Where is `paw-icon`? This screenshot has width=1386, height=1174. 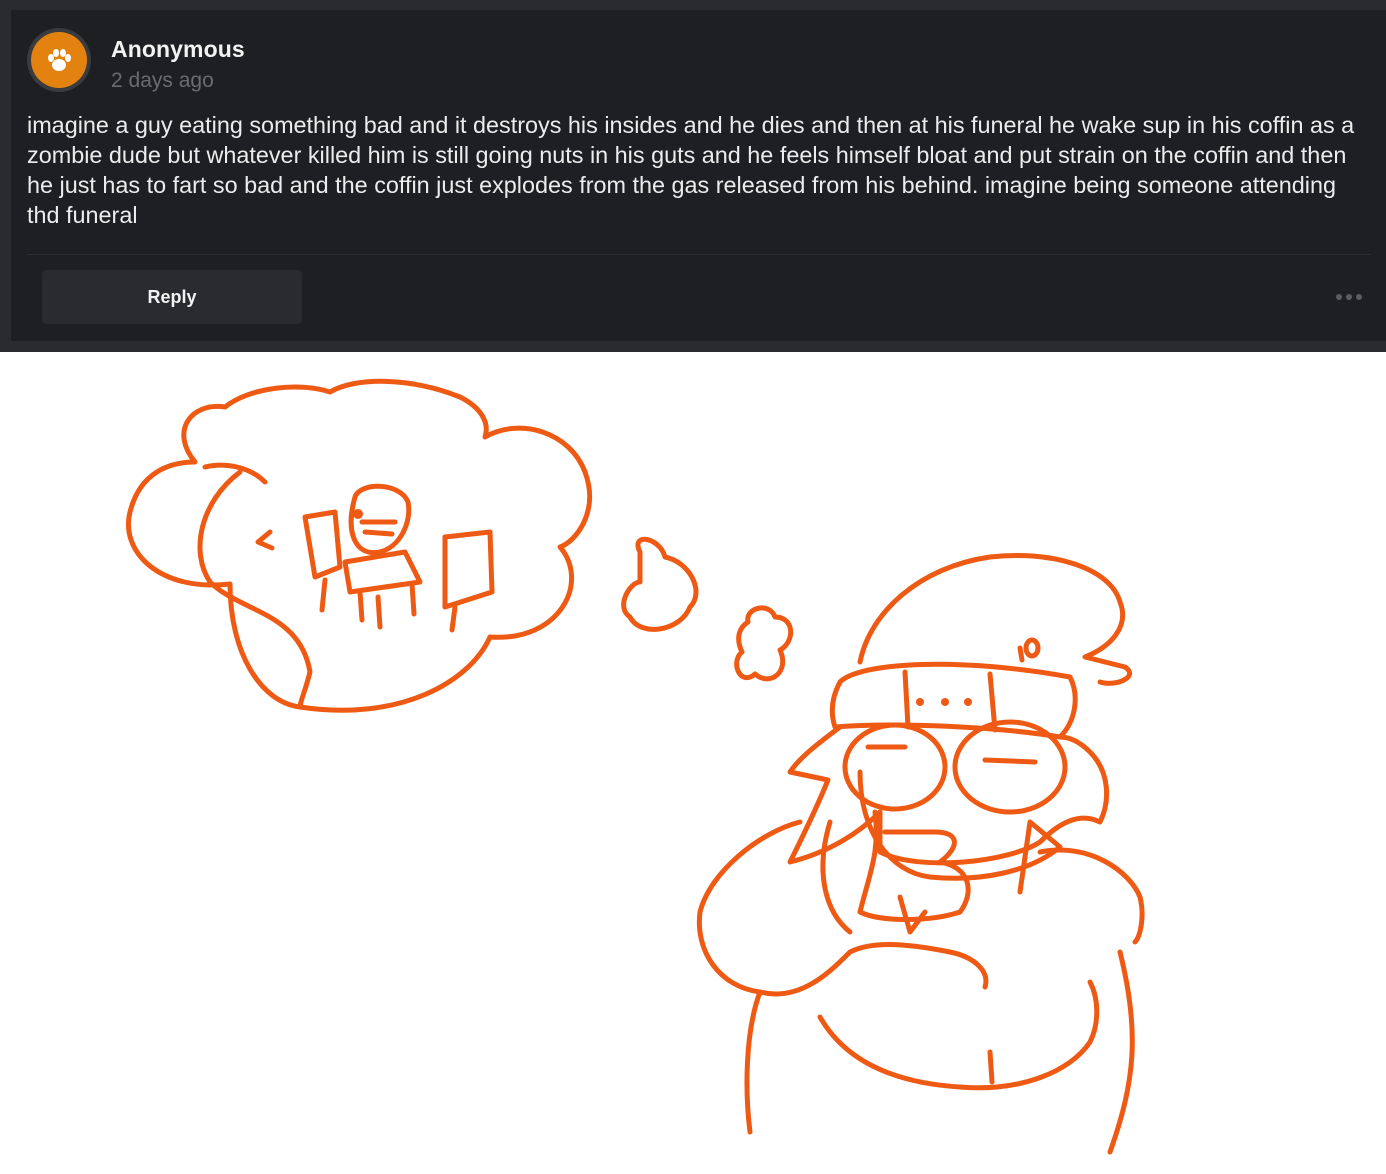
paw-icon is located at coordinates (59, 60).